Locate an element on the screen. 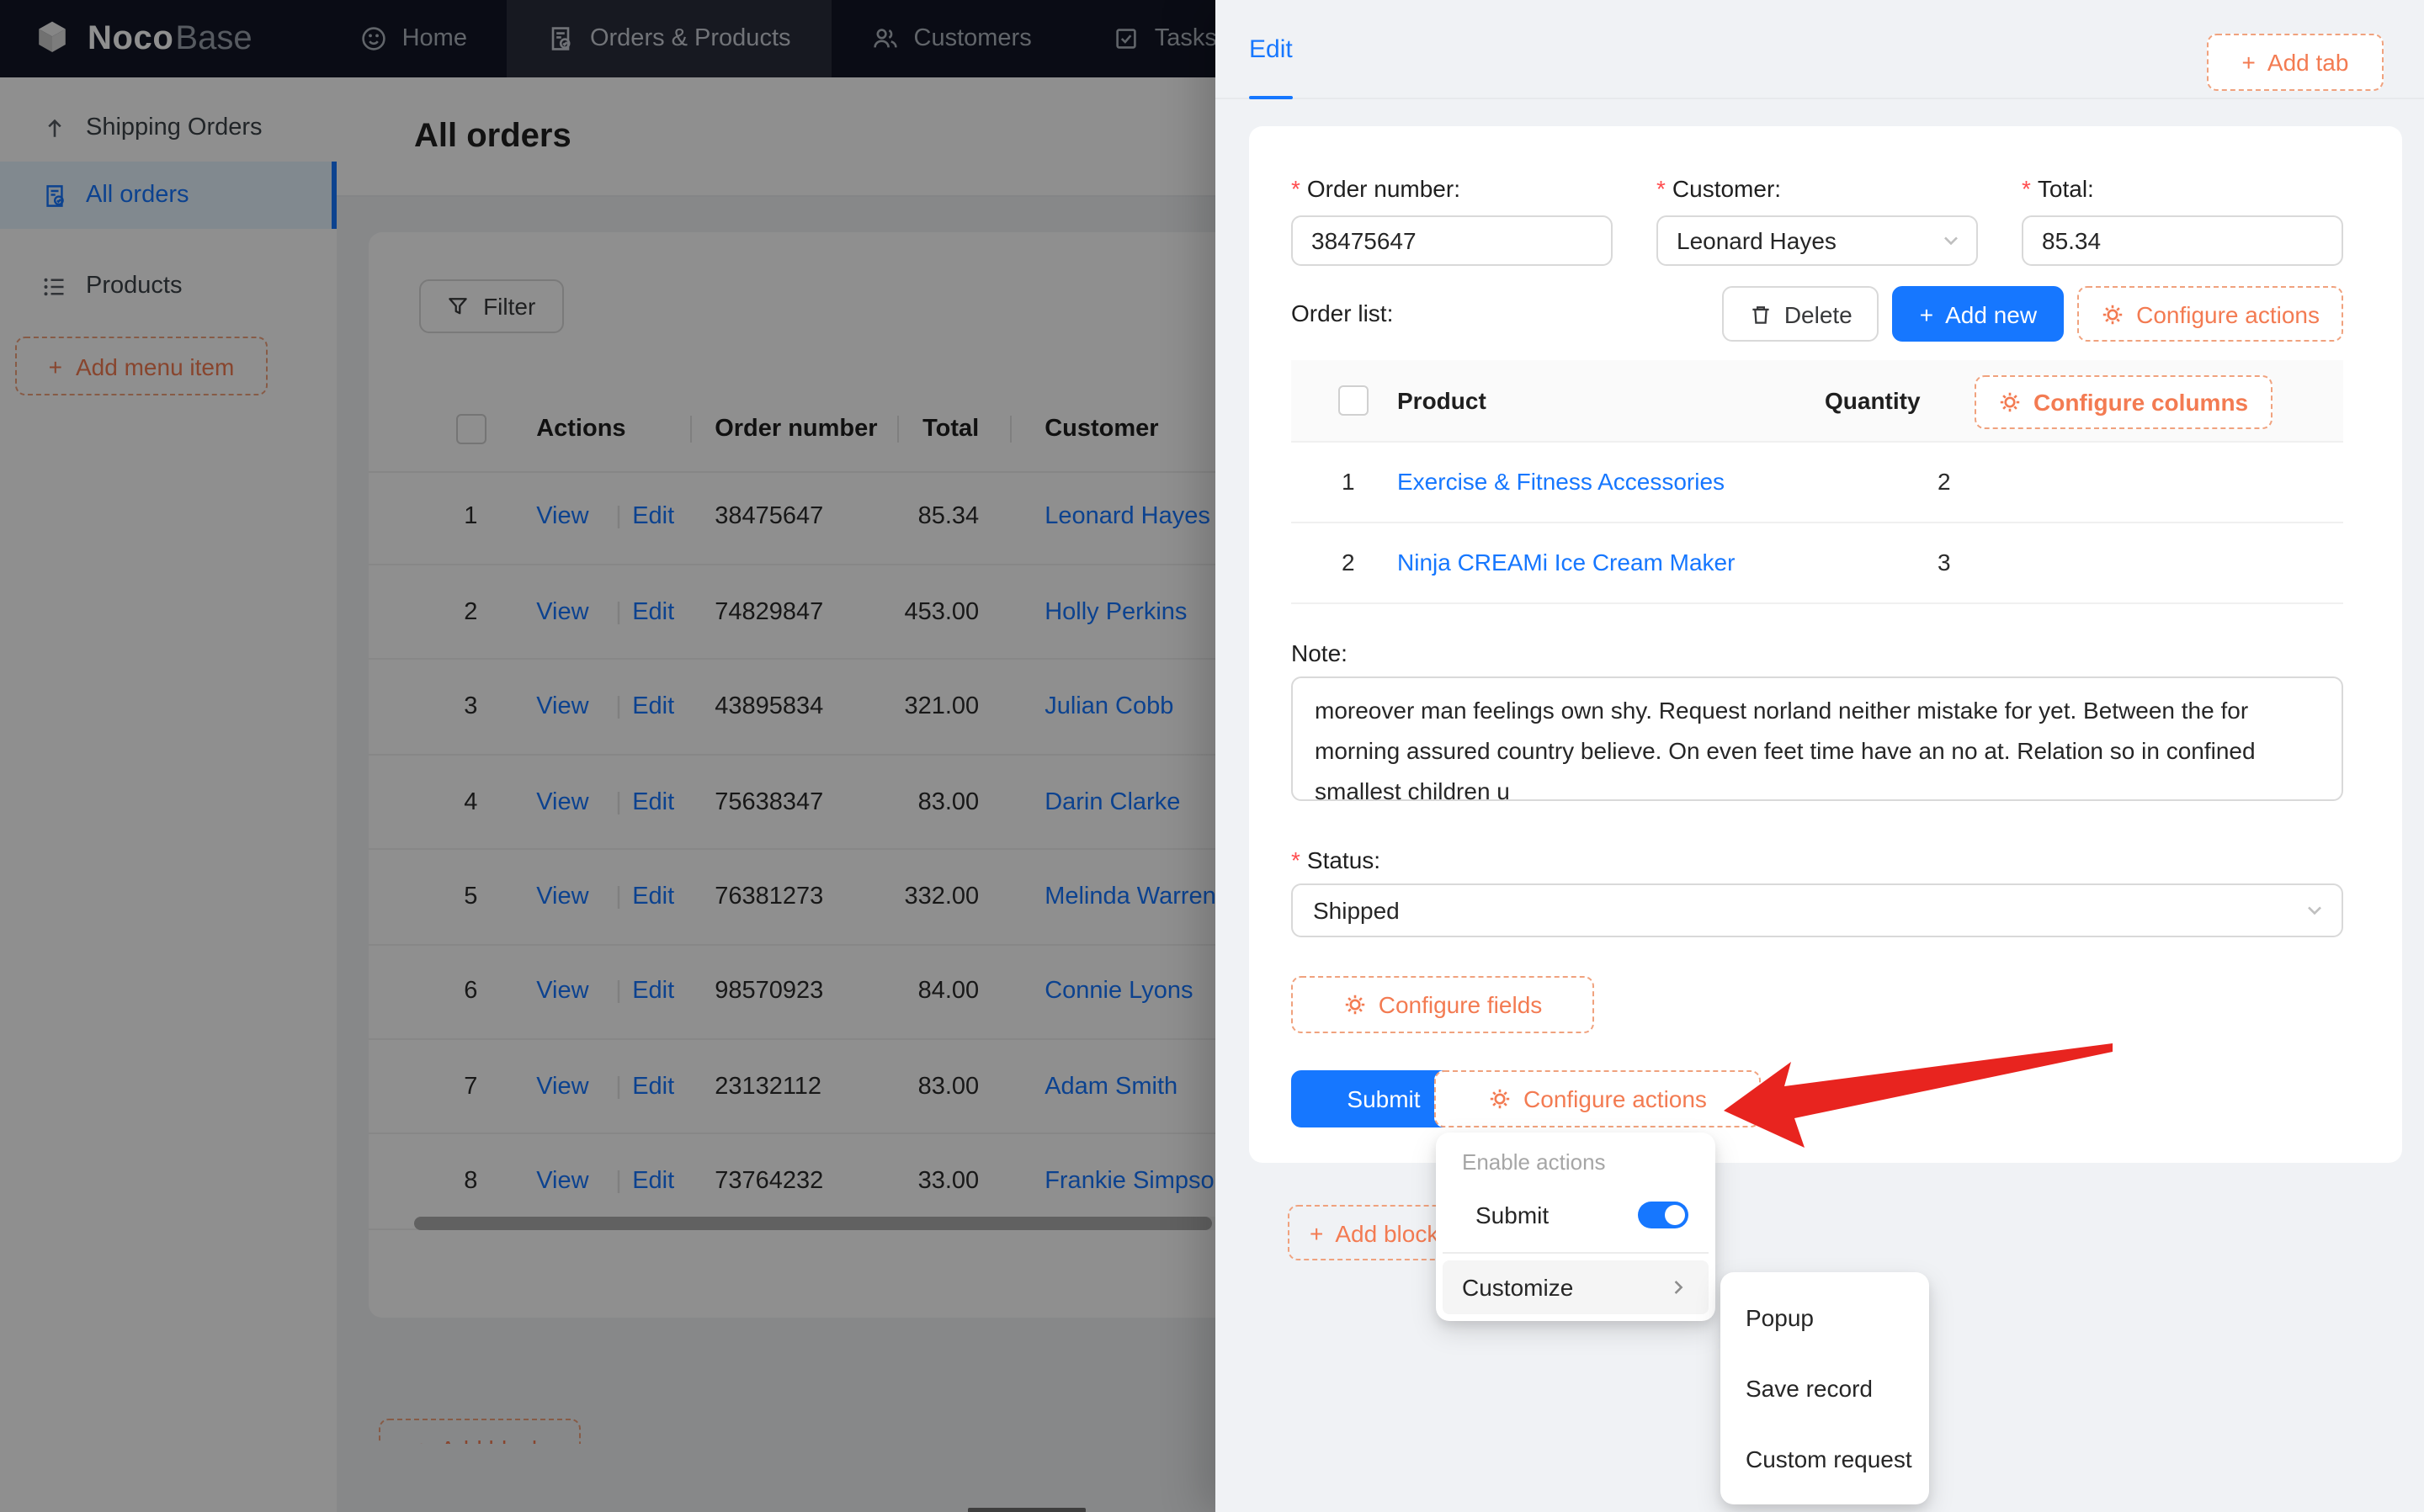 The width and height of the screenshot is (2424, 1512). customer-field: * Customer: Leonard Hayes is located at coordinates (1817, 218).